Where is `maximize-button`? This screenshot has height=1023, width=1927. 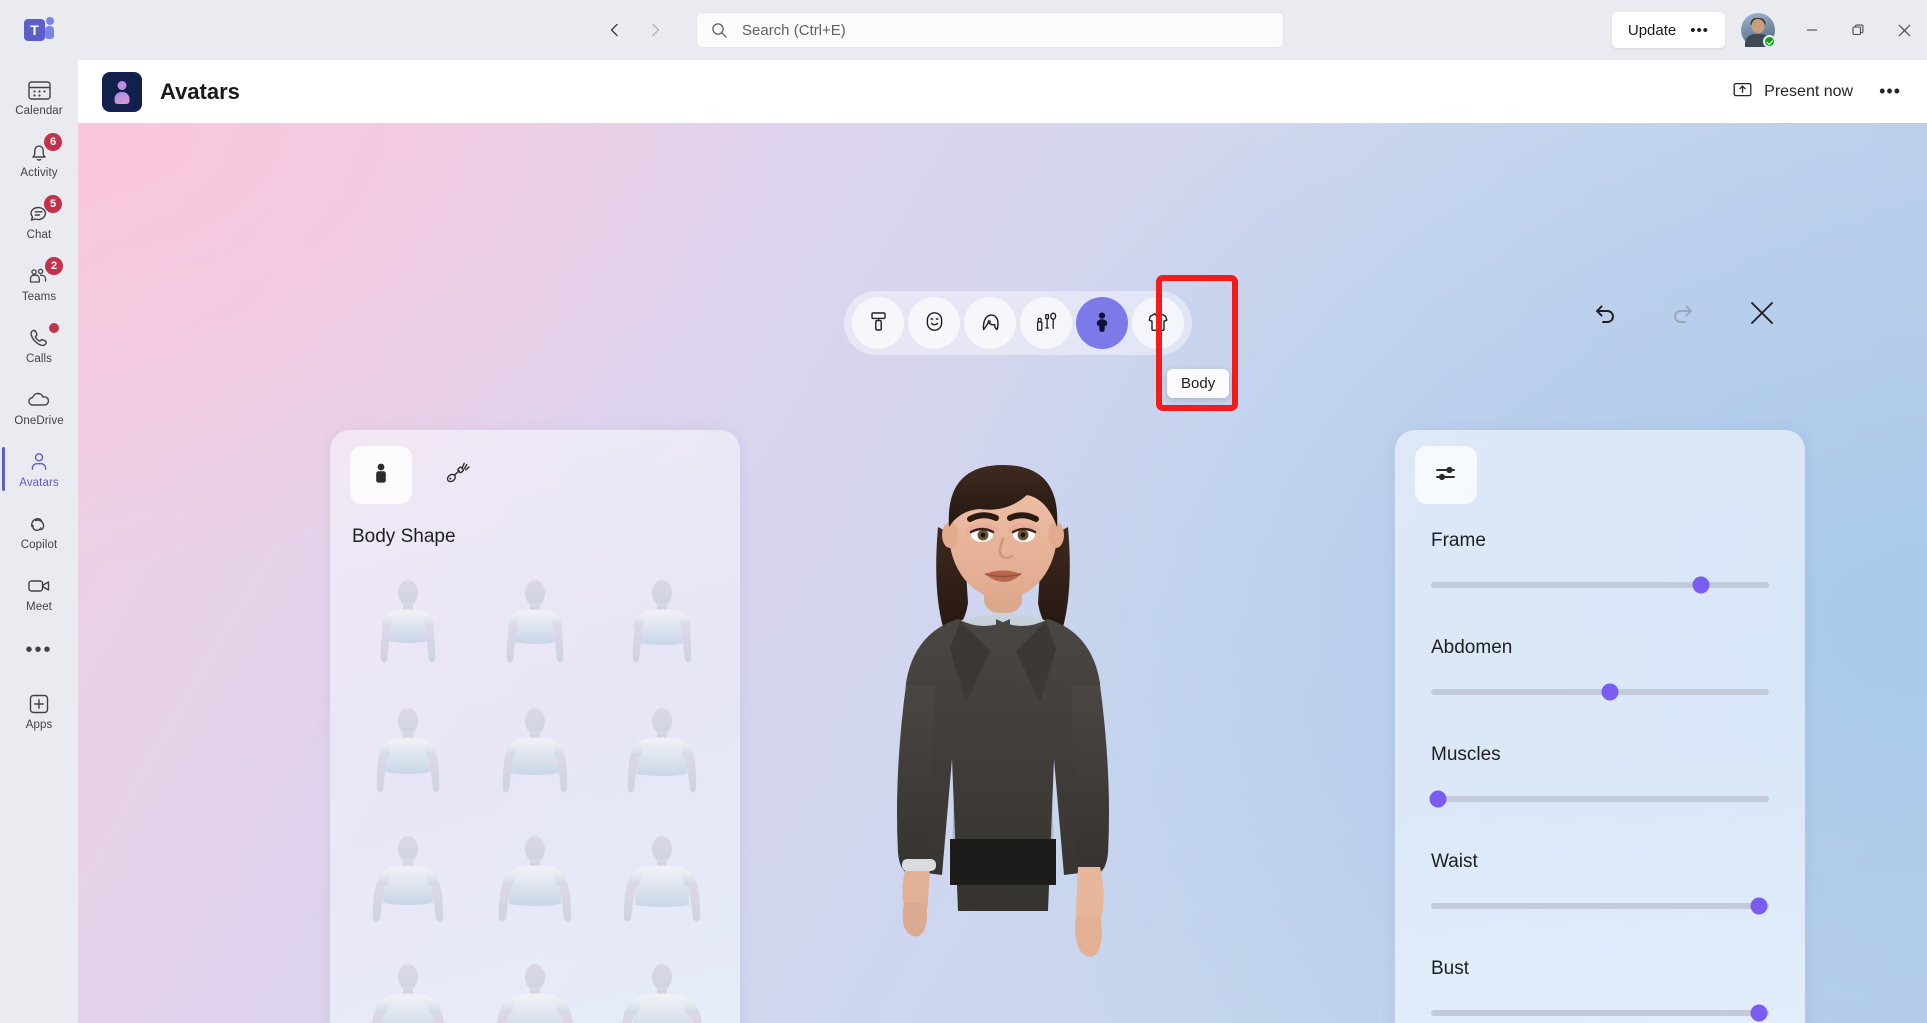 maximize-button is located at coordinates (1858, 30).